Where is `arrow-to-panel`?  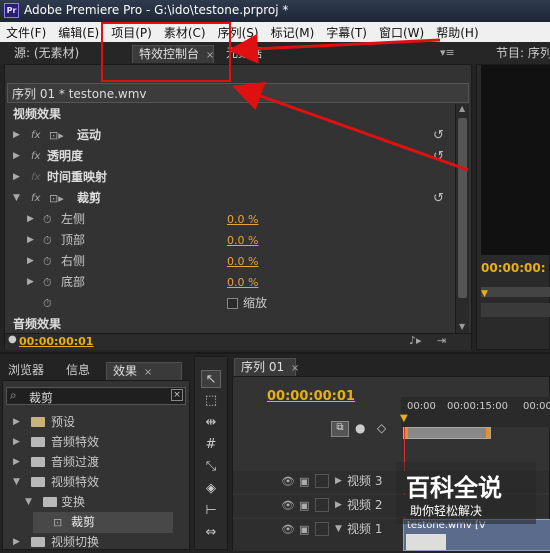 arrow-to-panel is located at coordinates (350, 126).